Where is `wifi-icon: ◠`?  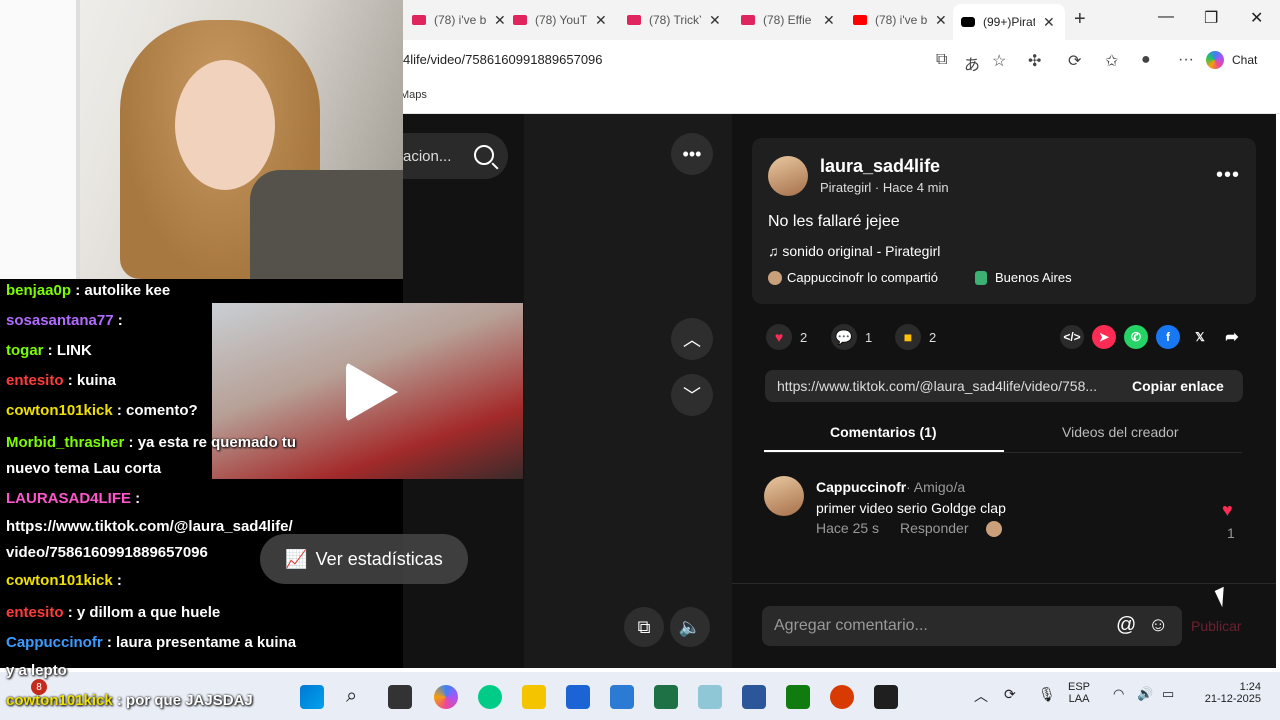
wifi-icon: ◠ is located at coordinates (1118, 694).